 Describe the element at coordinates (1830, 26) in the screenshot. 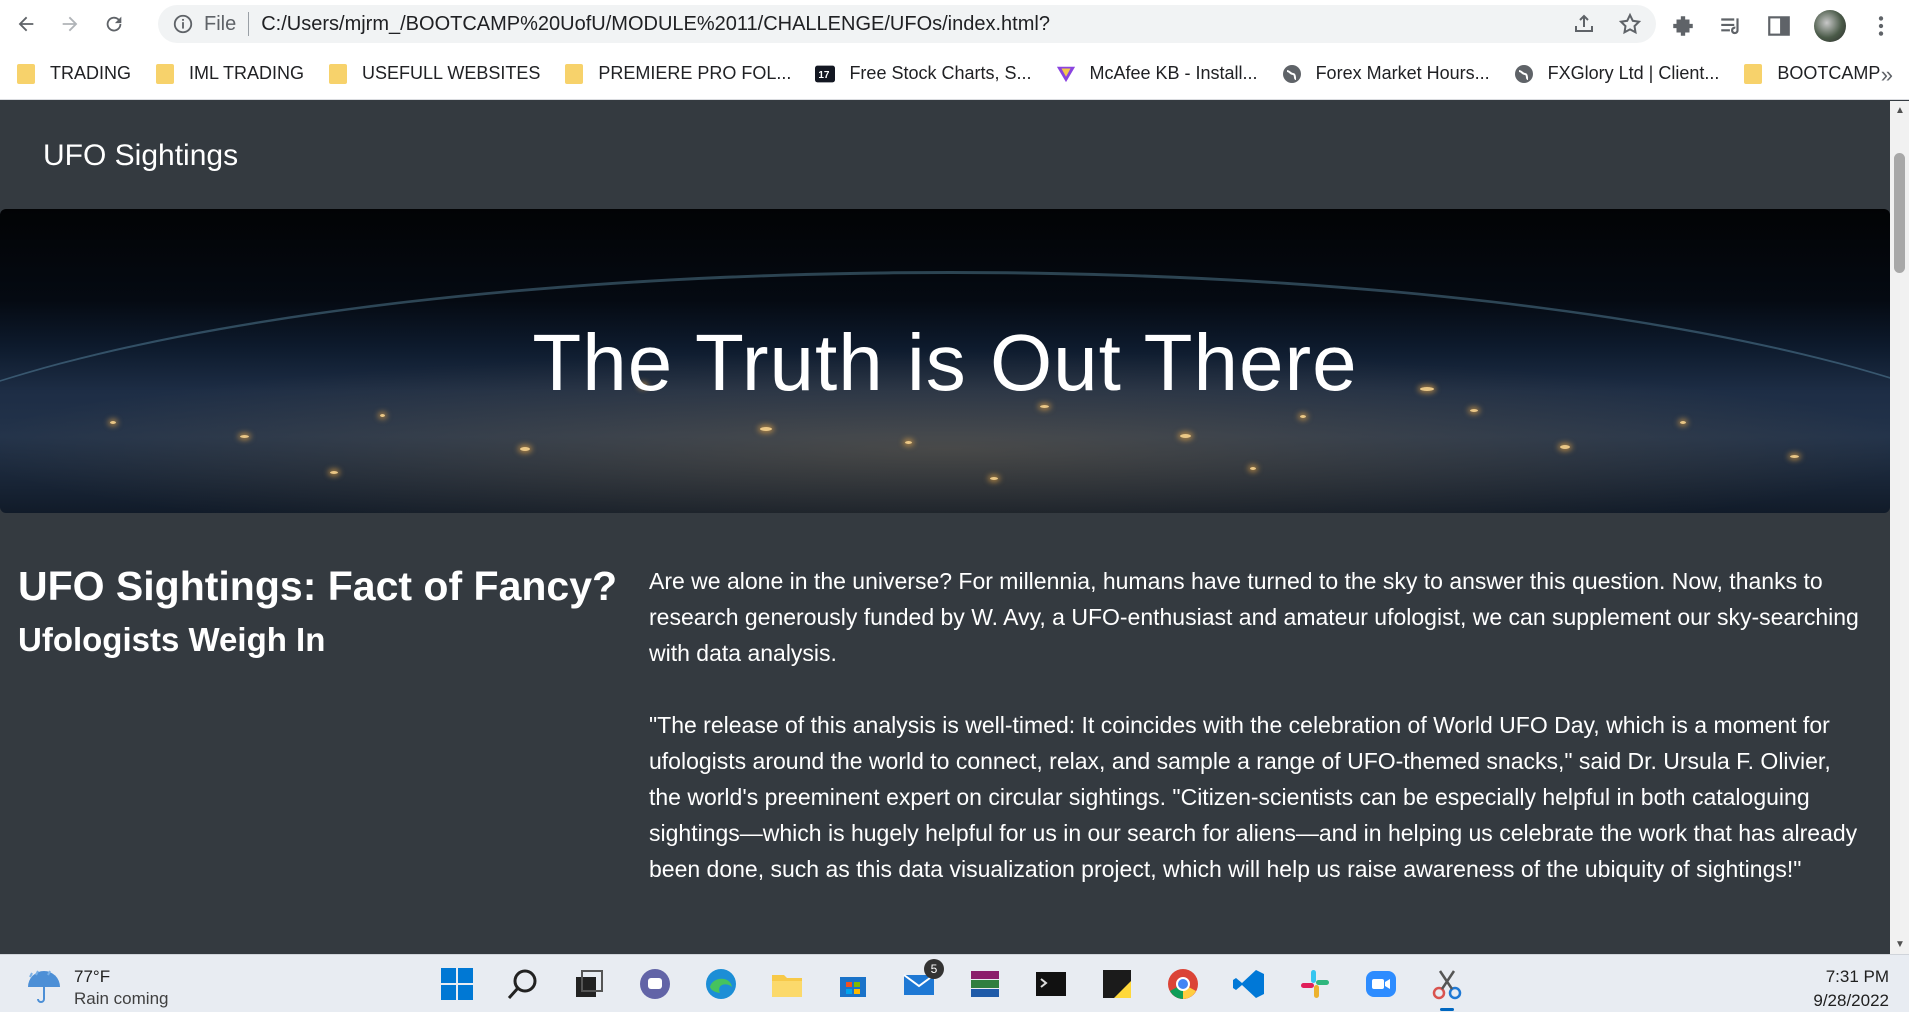

I see `profile-avatar` at that location.